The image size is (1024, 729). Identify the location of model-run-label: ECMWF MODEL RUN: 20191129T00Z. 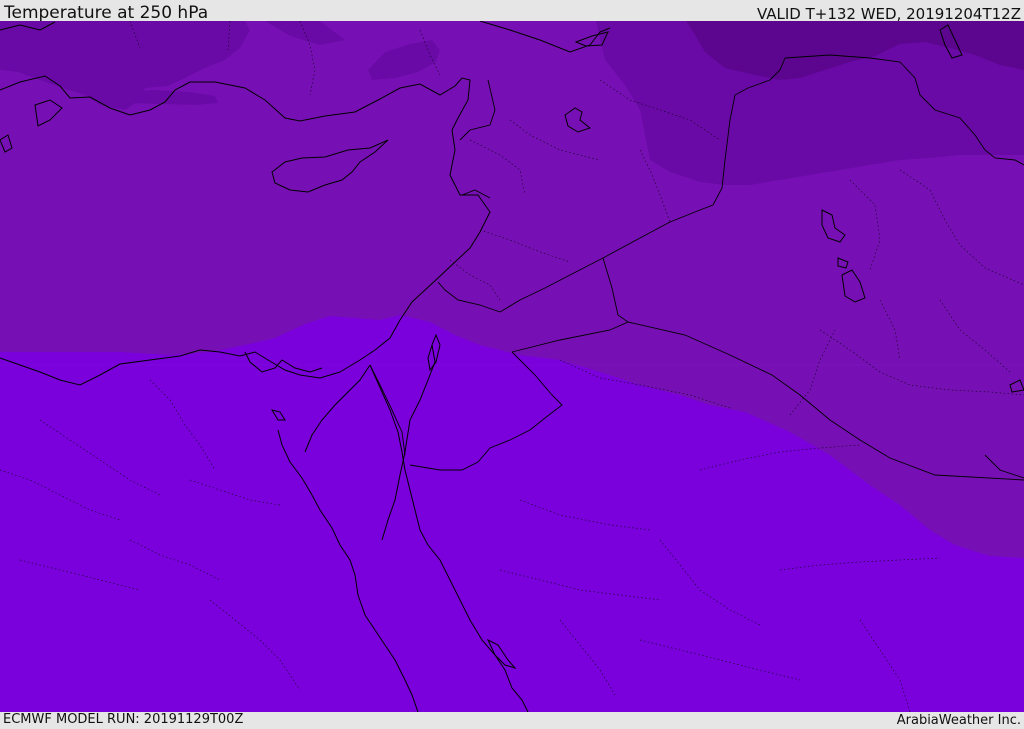
(123, 719).